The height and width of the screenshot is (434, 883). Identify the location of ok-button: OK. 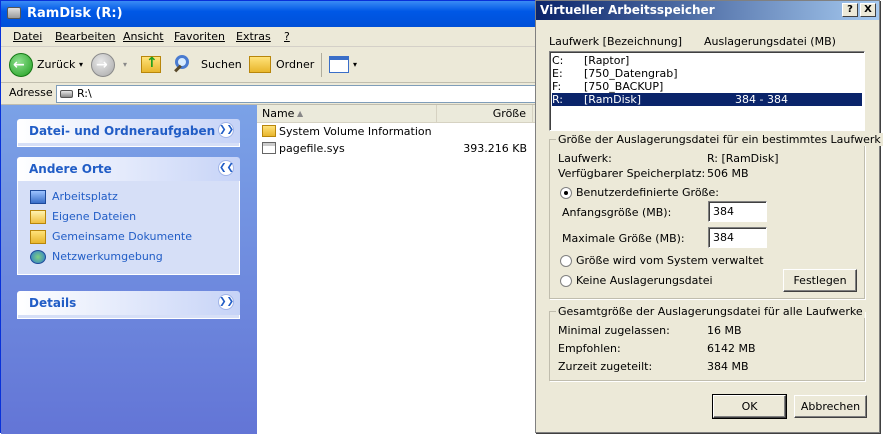
(749, 406).